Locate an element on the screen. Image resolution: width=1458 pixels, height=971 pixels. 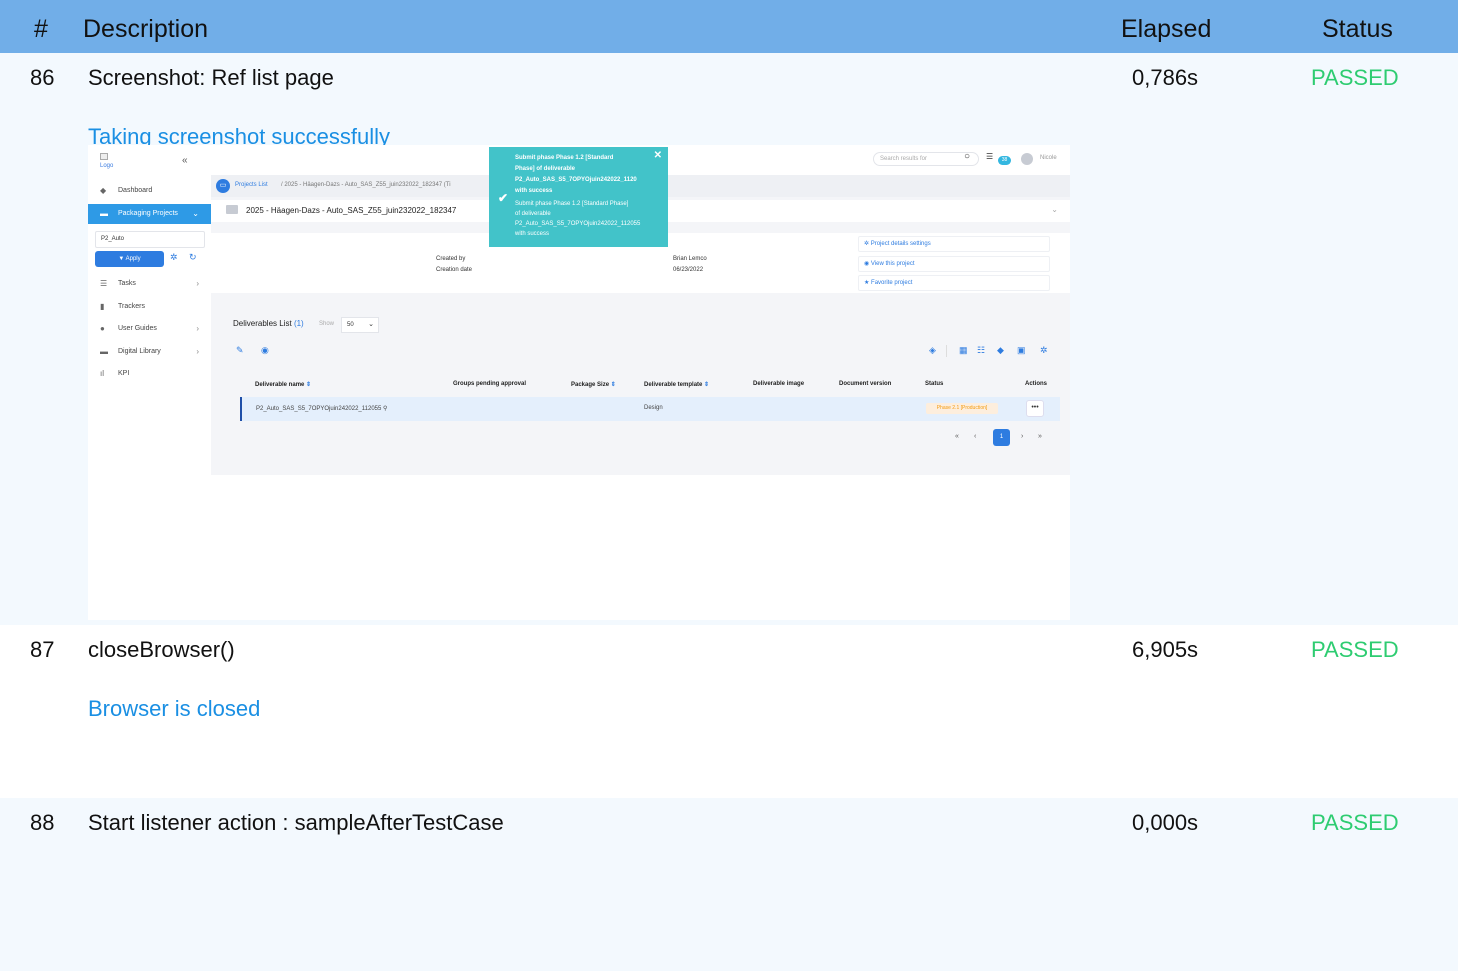
step-num: 86 is located at coordinates (42, 77).